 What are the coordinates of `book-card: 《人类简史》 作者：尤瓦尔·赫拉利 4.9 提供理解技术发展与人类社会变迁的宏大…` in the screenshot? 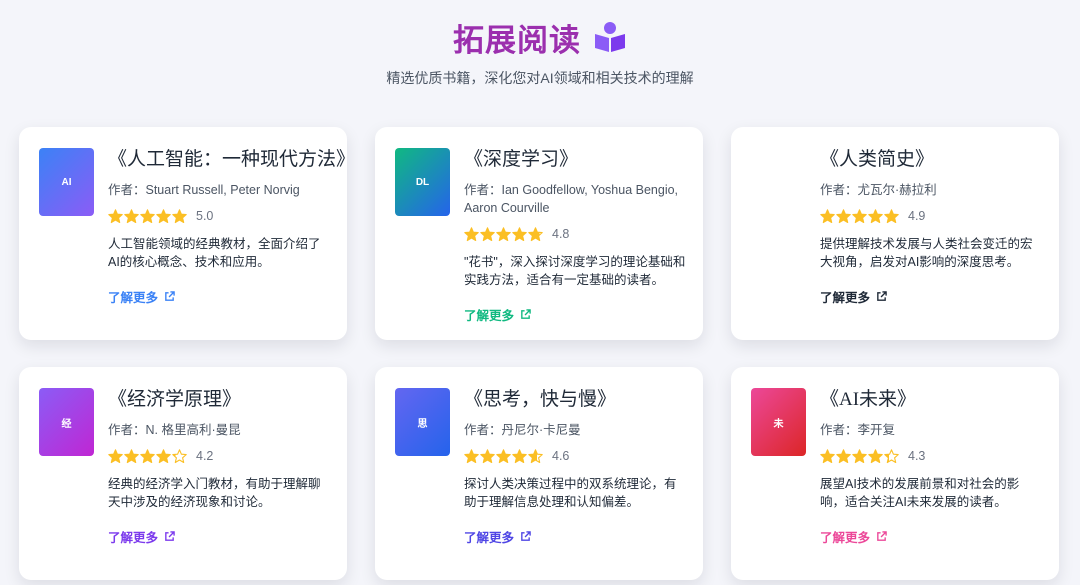 It's located at (895, 233).